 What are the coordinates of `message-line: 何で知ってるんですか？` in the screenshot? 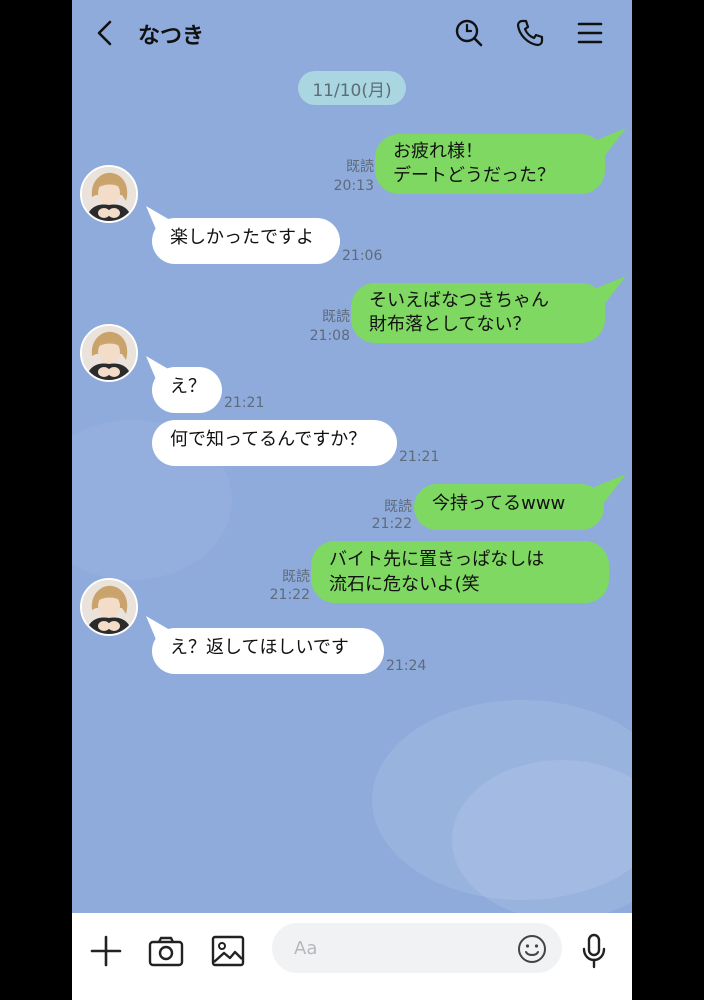 It's located at (268, 439).